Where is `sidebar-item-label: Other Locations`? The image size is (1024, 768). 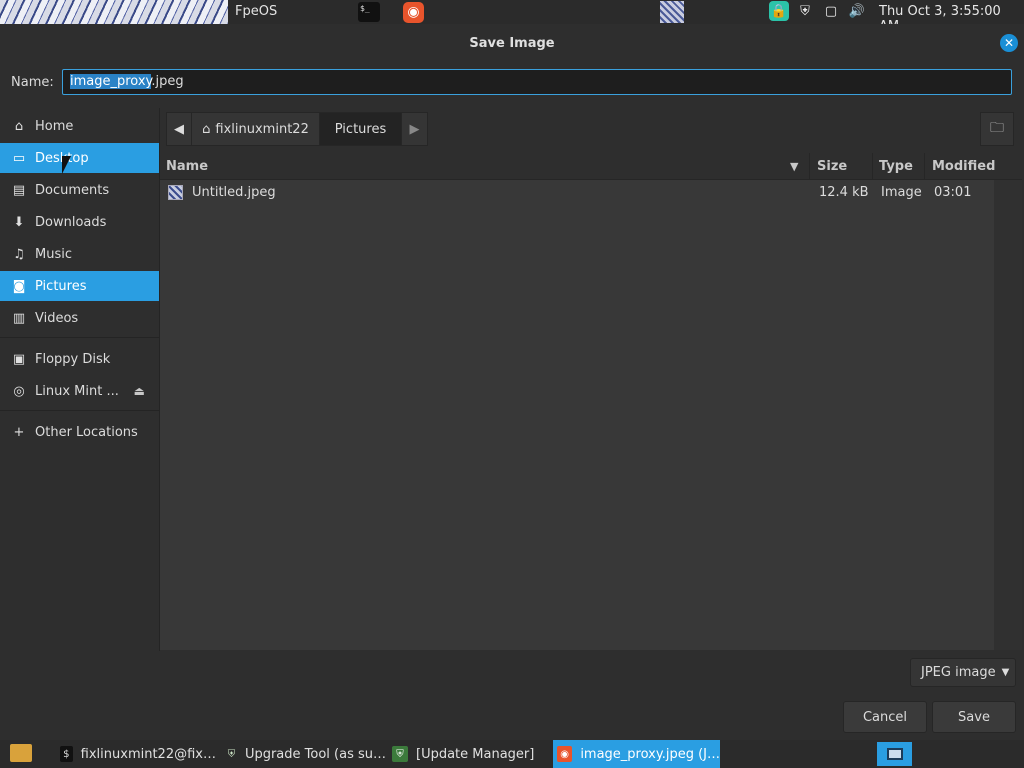 sidebar-item-label: Other Locations is located at coordinates (86, 432).